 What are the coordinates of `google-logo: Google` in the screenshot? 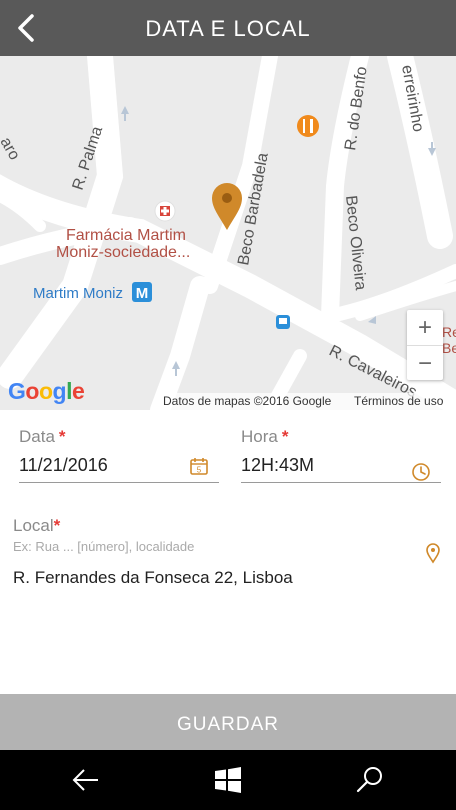 It's located at (46, 391).